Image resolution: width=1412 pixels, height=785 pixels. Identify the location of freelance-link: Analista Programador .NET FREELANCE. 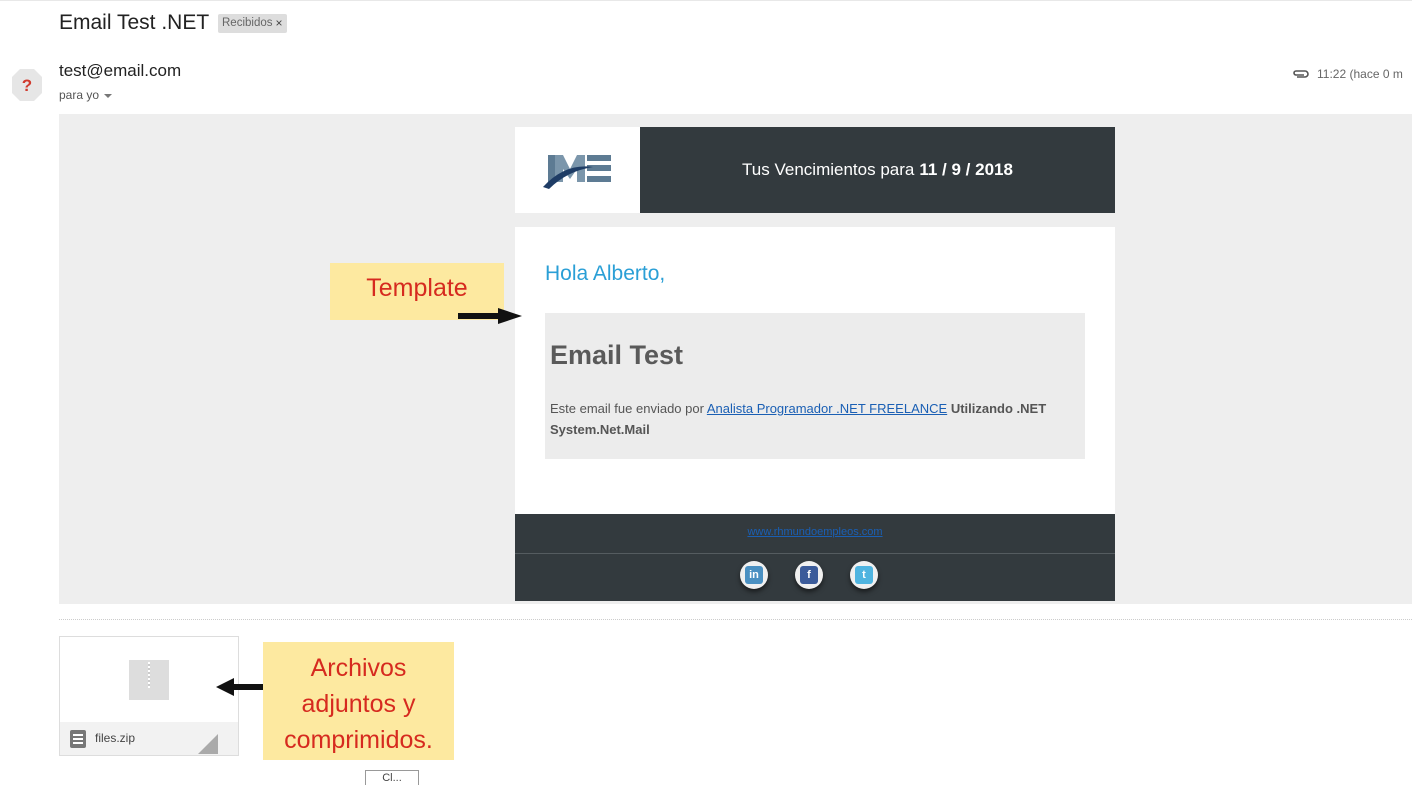
(827, 408).